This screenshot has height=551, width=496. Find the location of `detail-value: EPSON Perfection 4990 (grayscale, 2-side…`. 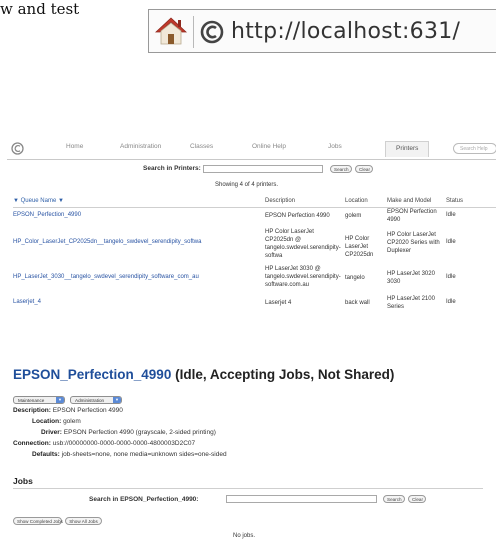

detail-value: EPSON Perfection 4990 (grayscale, 2-side… is located at coordinates (139, 432).